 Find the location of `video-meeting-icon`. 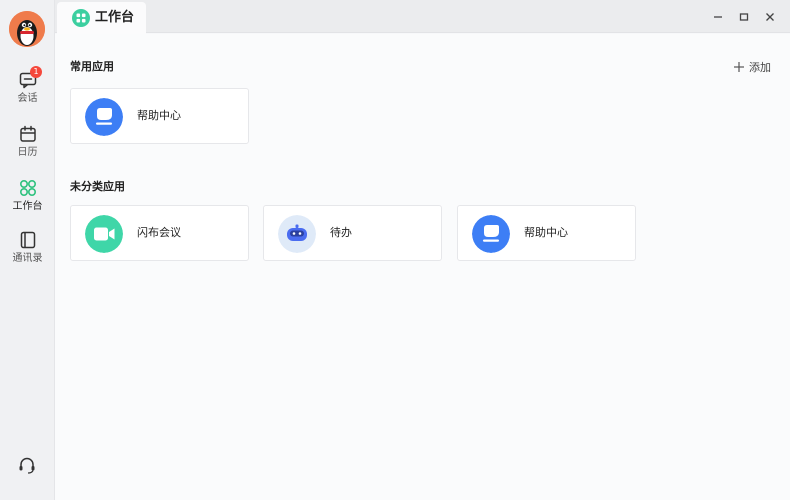

video-meeting-icon is located at coordinates (104, 234).